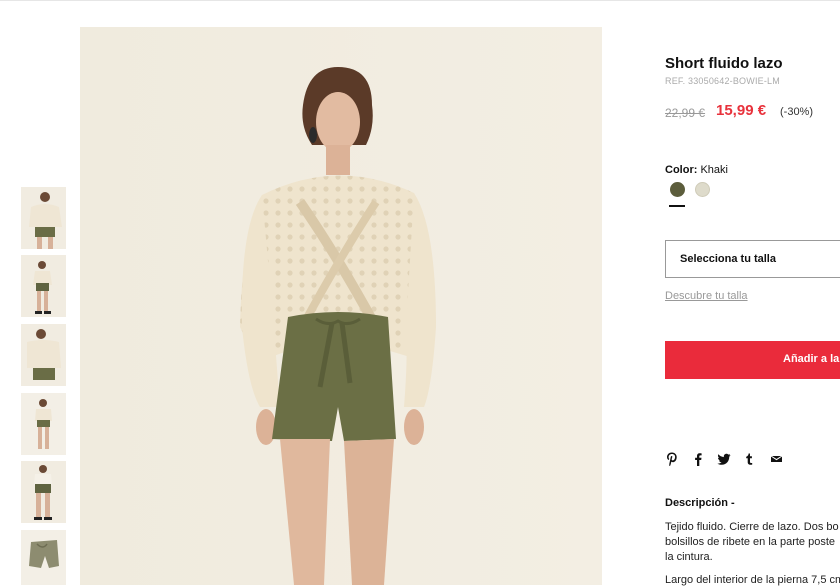 The image size is (840, 588). Describe the element at coordinates (752, 360) in the screenshot. I see `add-to-cart-button: Añadir a la` at that location.